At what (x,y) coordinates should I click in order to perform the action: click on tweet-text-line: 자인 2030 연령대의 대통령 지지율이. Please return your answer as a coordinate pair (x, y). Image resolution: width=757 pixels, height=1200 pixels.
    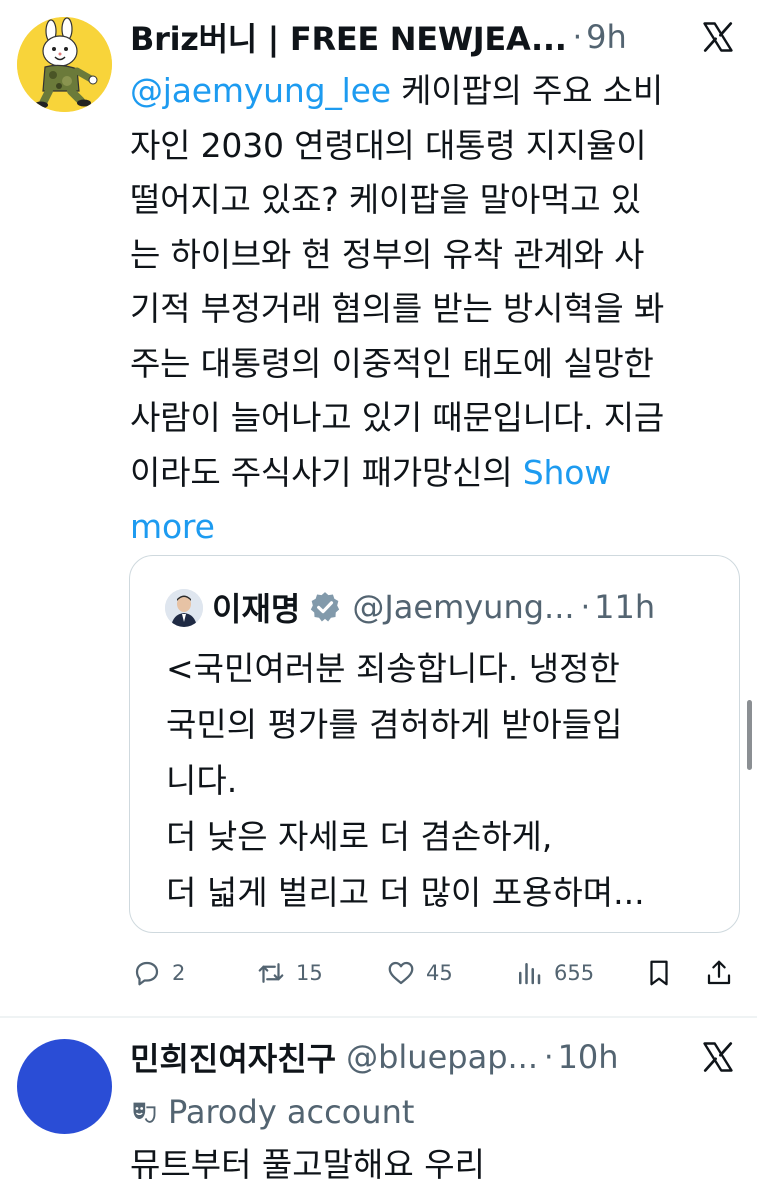
    Looking at the image, I should click on (388, 145).